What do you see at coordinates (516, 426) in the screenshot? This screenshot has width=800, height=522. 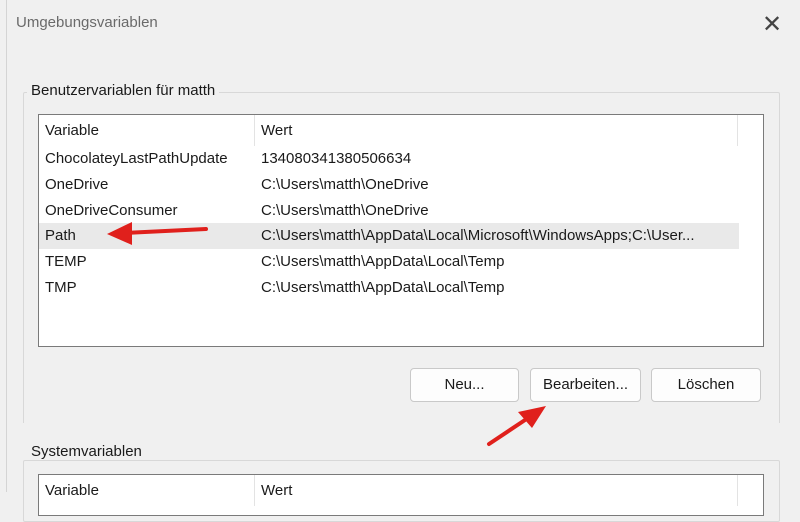 I see `arrow-to-edit-icon` at bounding box center [516, 426].